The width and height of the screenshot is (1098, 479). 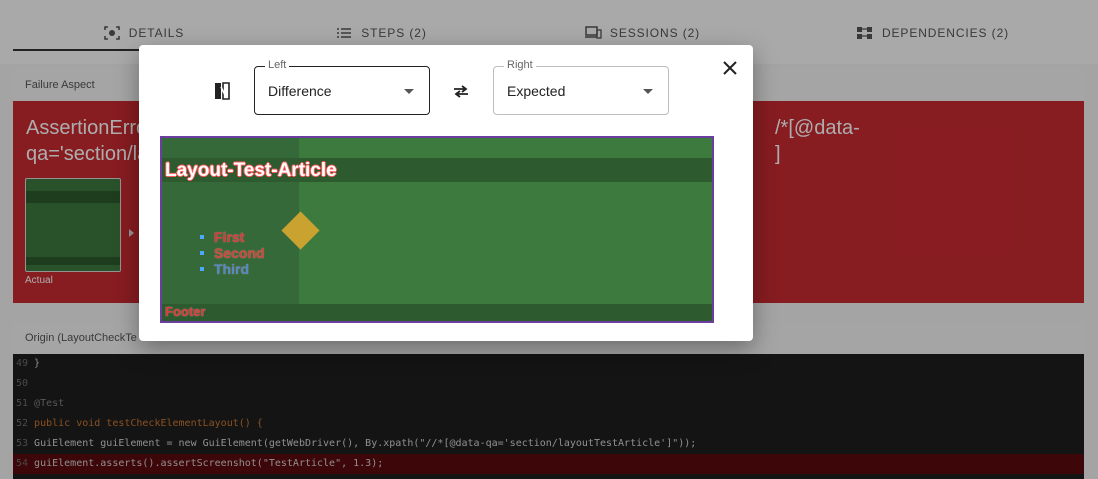 What do you see at coordinates (277, 65) in the screenshot?
I see `left-select-label: Left` at bounding box center [277, 65].